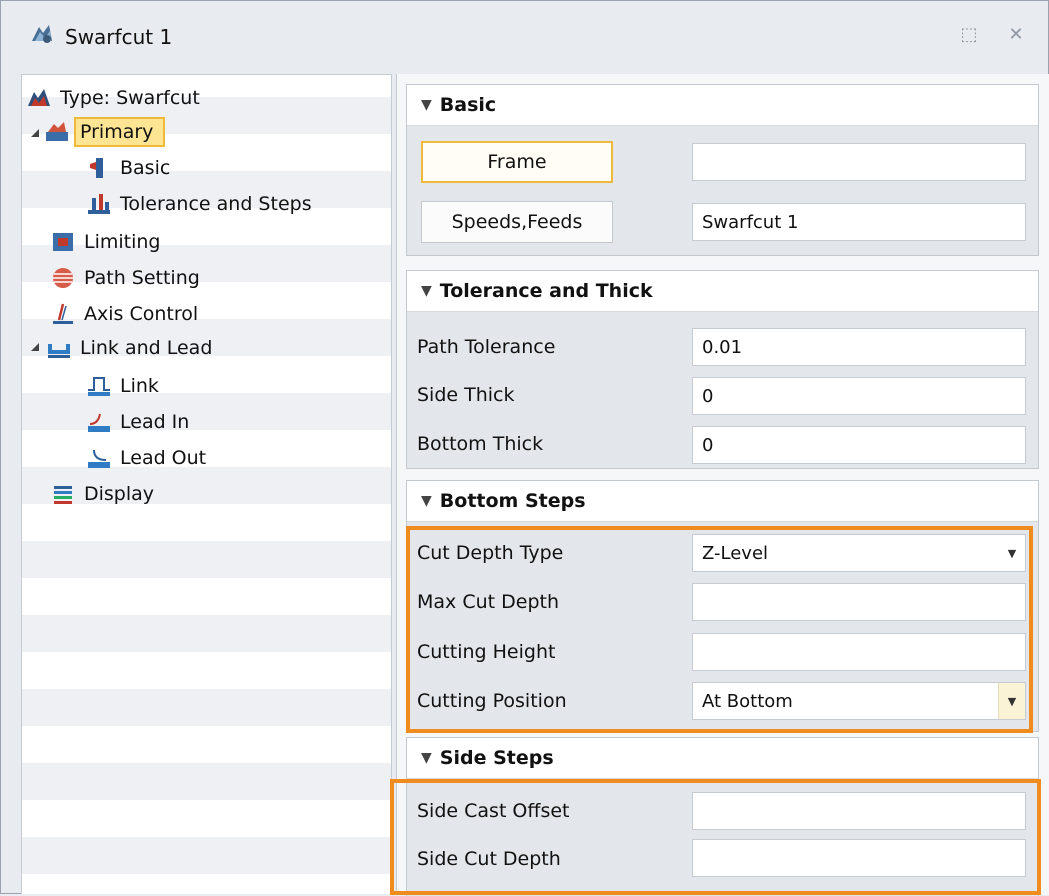  Describe the element at coordinates (486, 347) in the screenshot. I see `path-tolerance-label: Path Tolerance` at that location.